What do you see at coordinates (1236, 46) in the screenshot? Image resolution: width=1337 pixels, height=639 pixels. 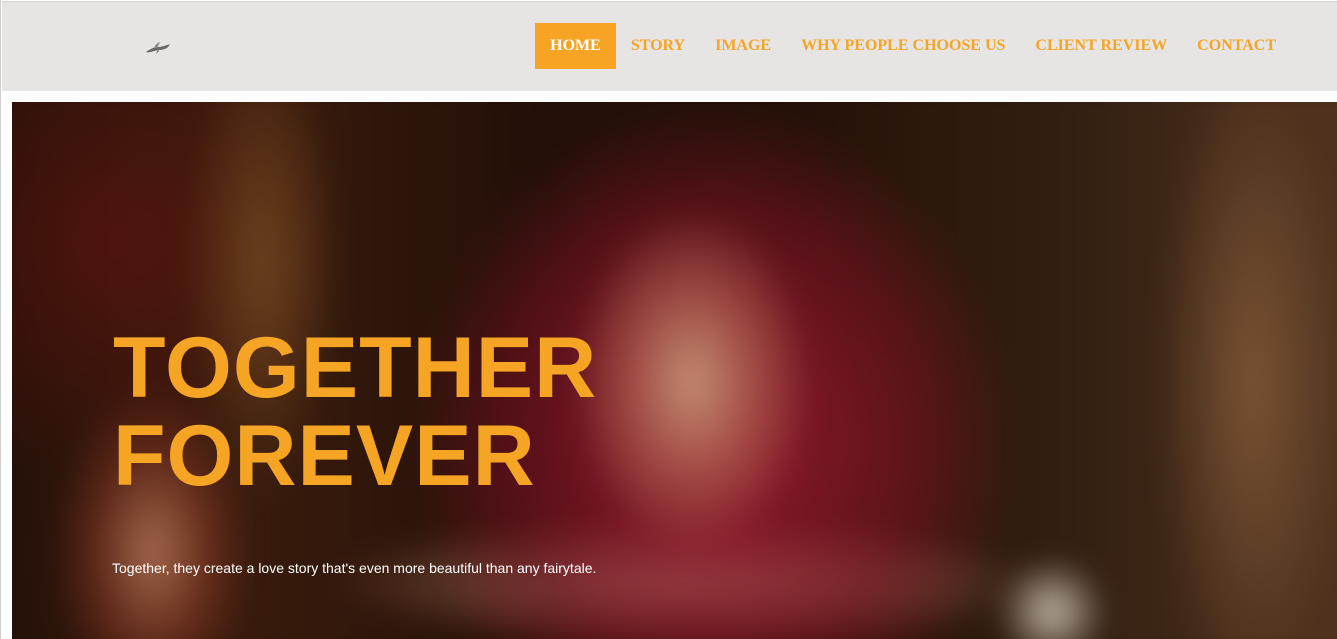 I see `nav-contact: CONTACT` at bounding box center [1236, 46].